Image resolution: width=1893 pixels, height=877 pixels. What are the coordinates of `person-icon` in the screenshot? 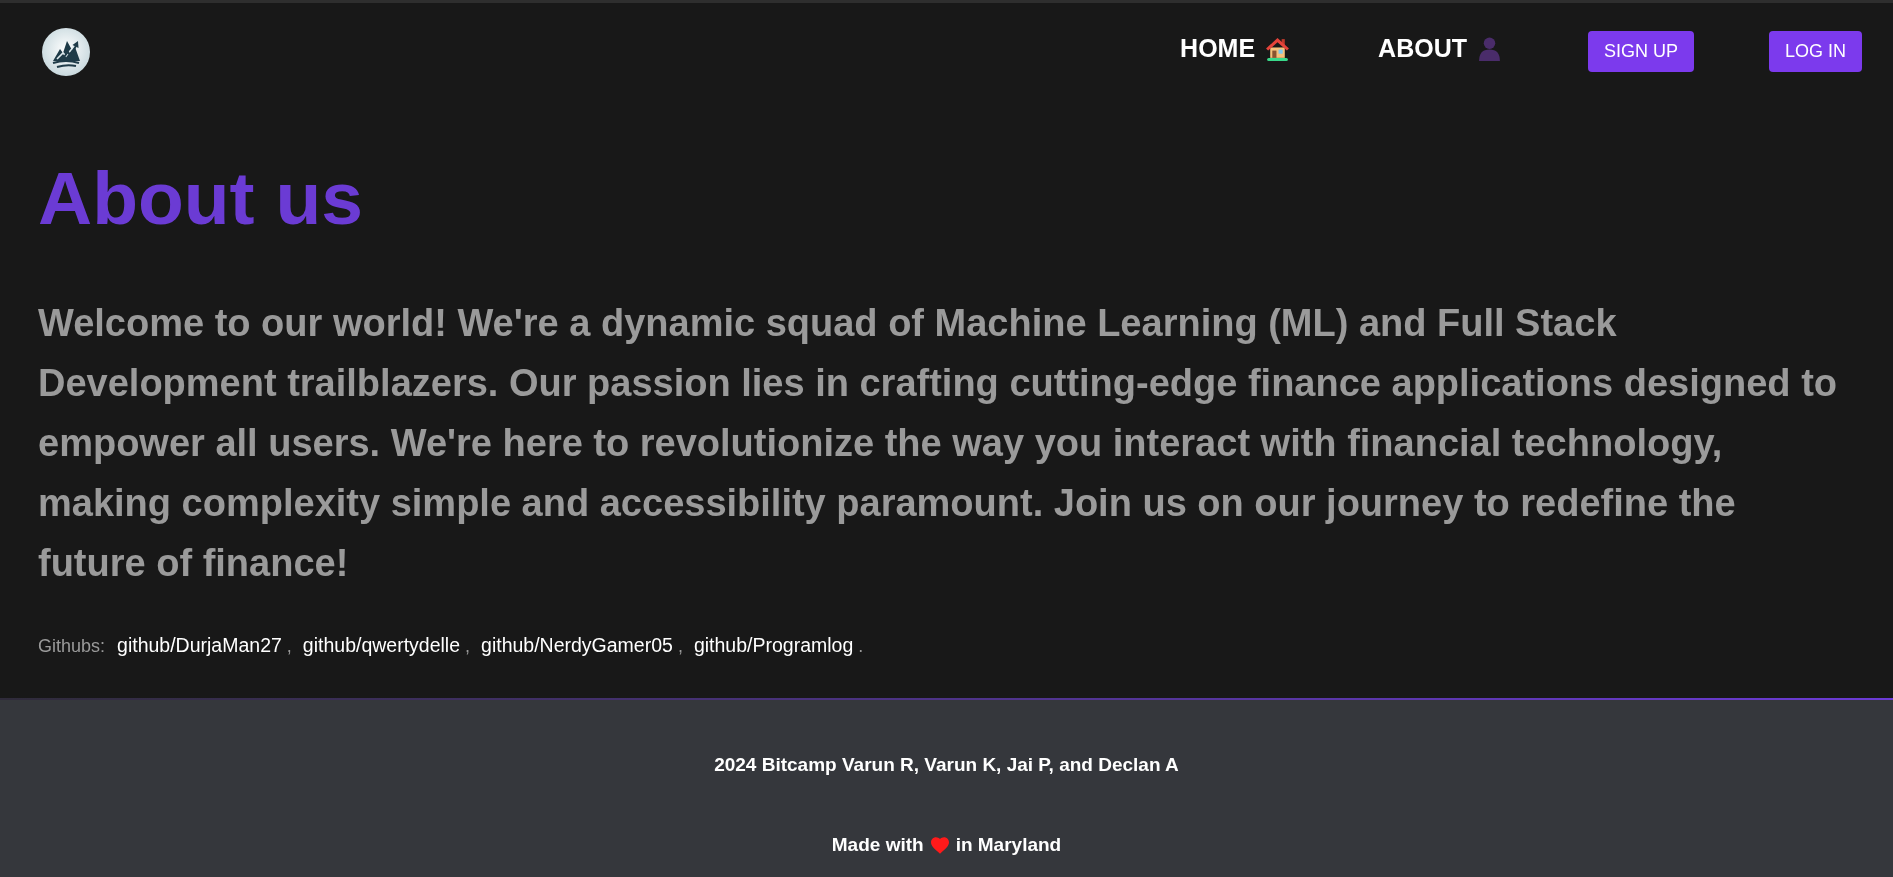 It's located at (1489, 48).